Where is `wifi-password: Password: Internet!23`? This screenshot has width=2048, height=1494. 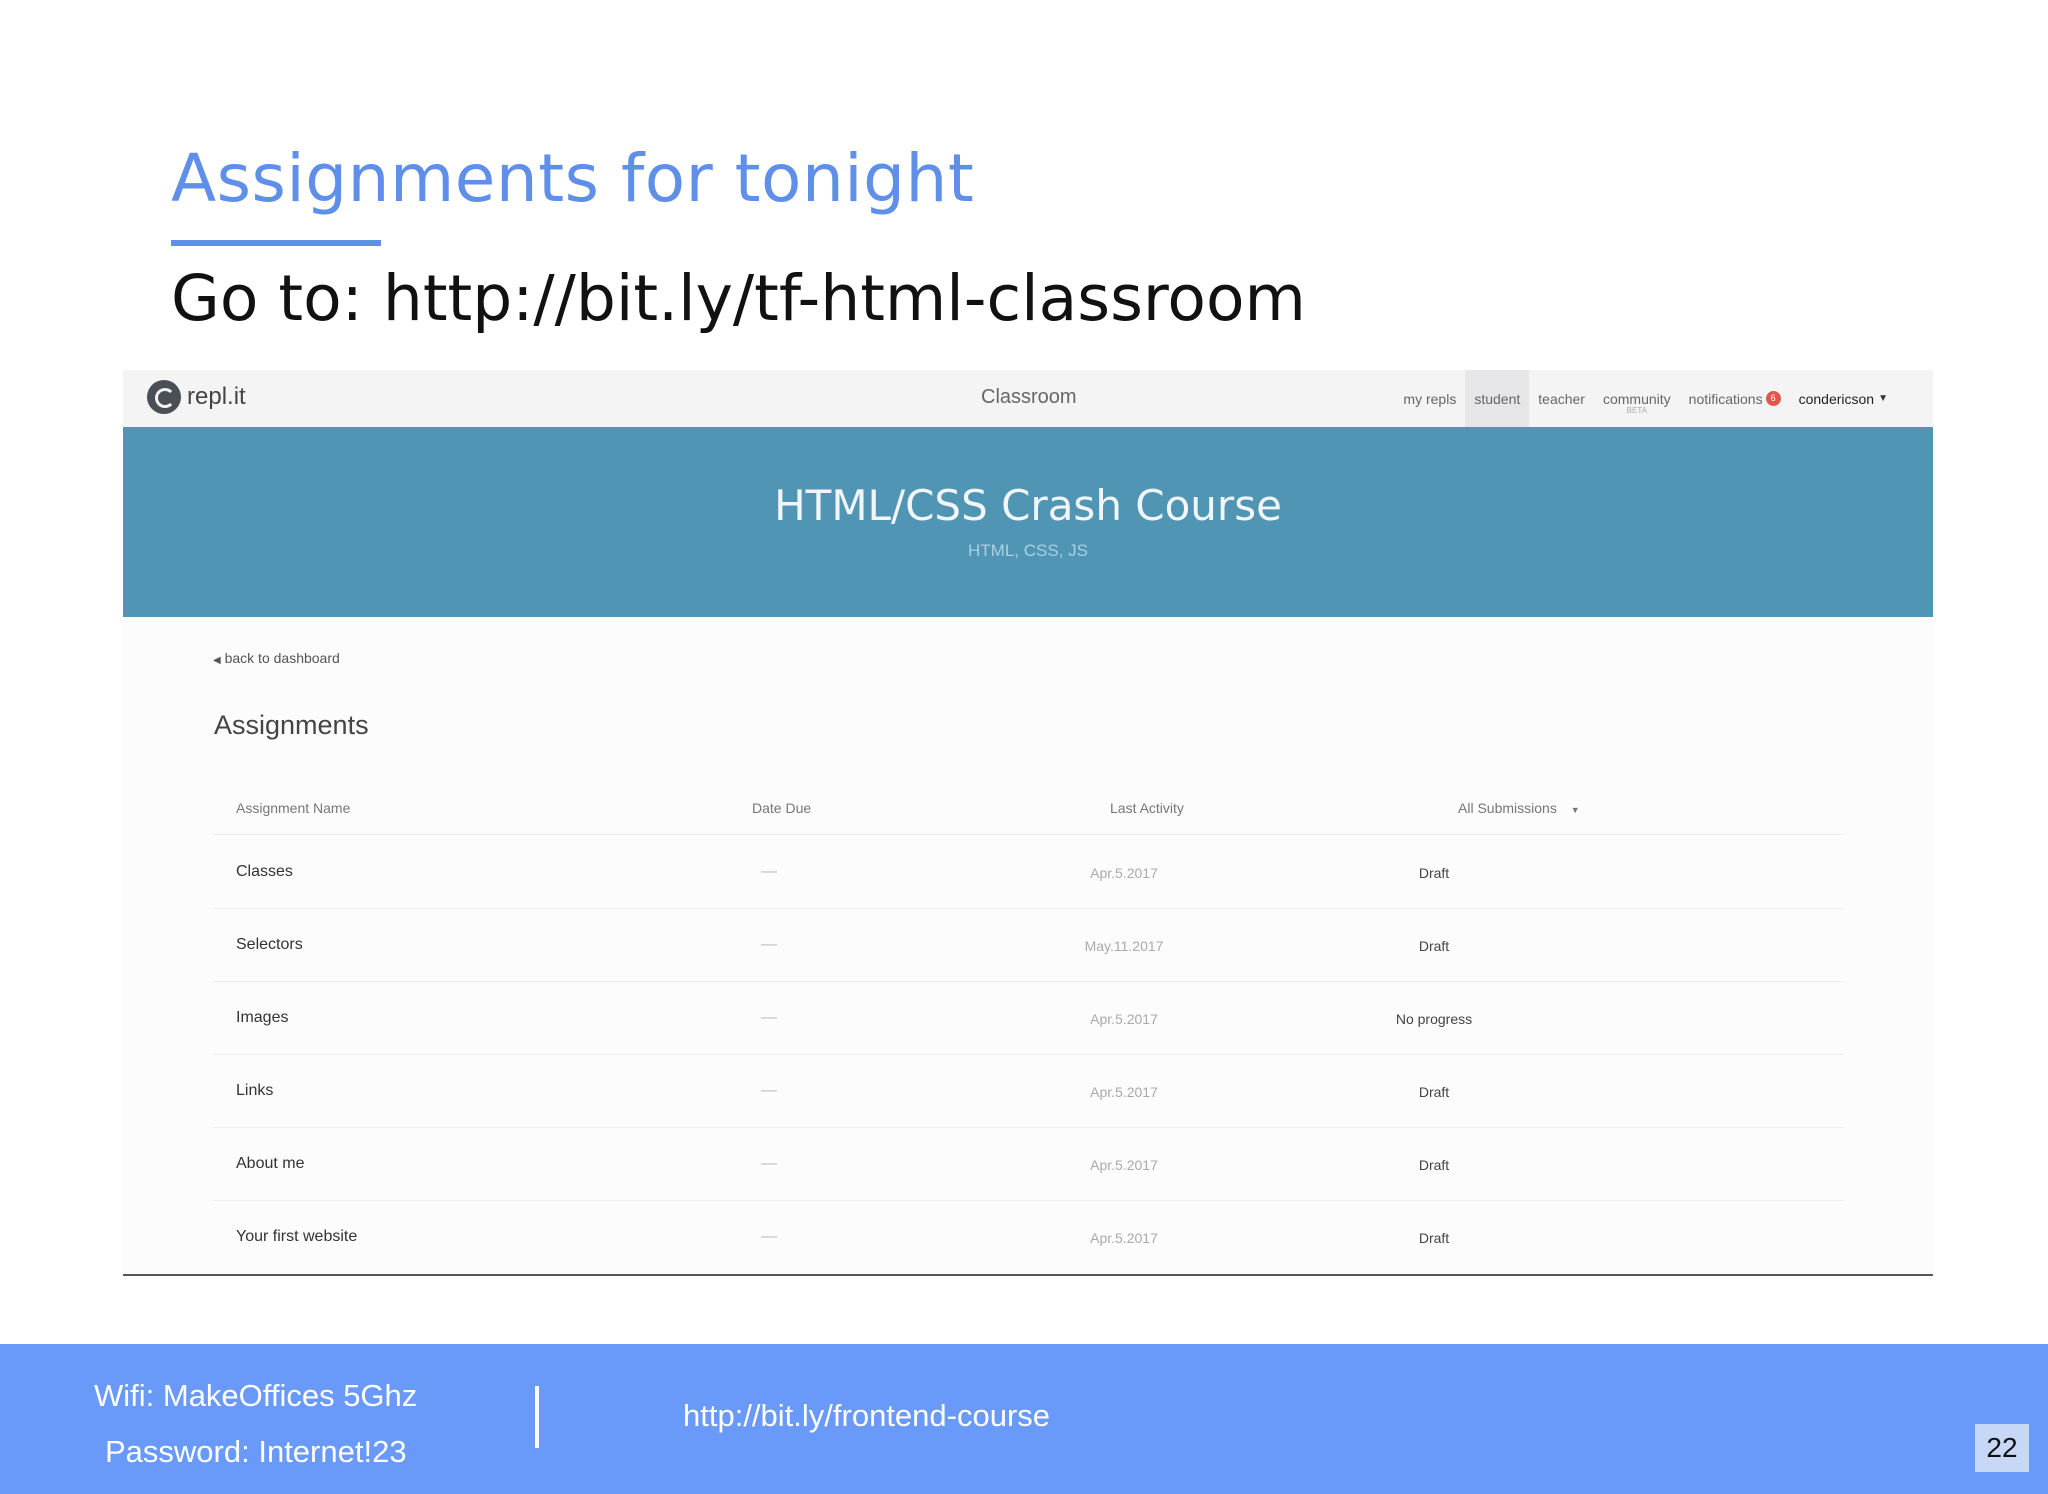
wifi-password: Password: Internet!23 is located at coordinates (256, 1451).